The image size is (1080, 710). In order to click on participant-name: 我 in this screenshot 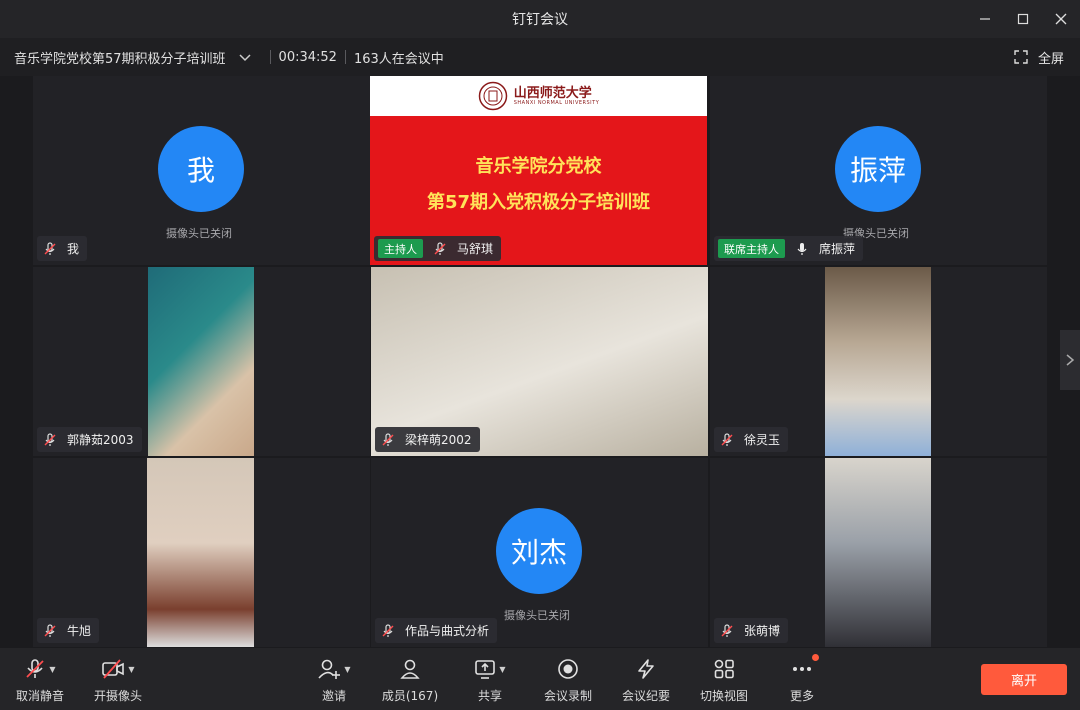, I will do `click(73, 249)`.